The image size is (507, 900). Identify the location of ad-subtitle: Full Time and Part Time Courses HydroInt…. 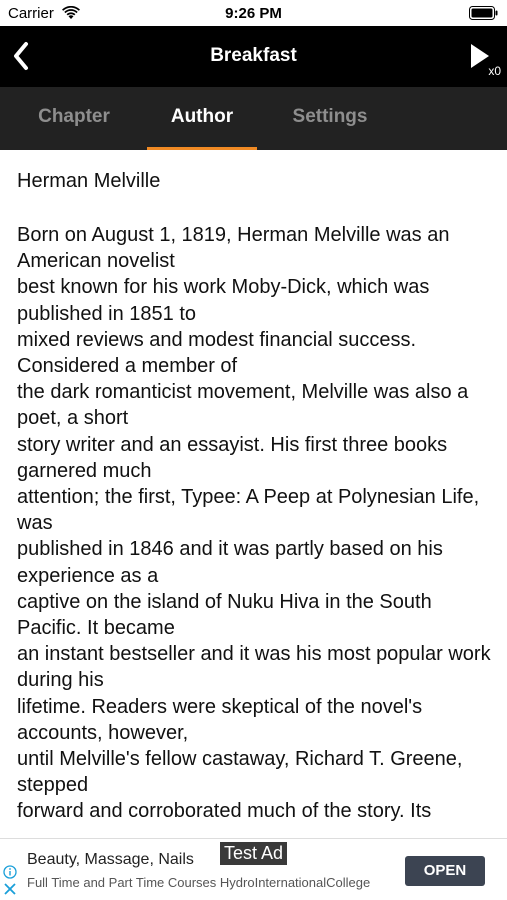
(199, 882).